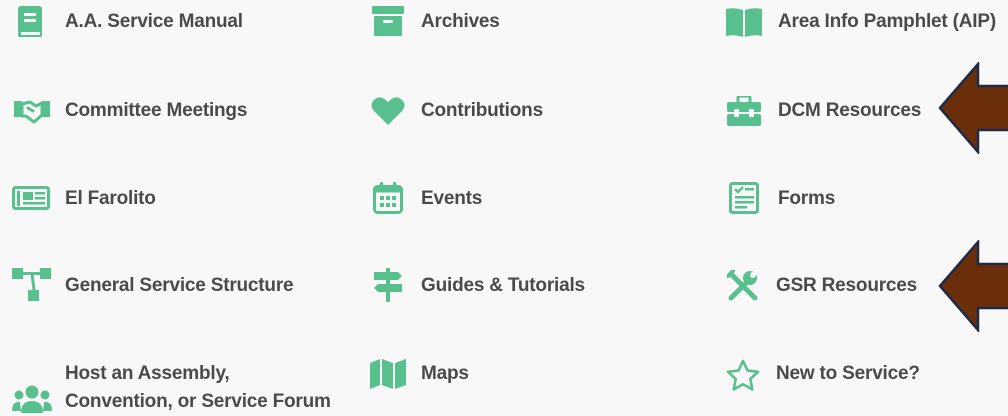 The height and width of the screenshot is (416, 1008). What do you see at coordinates (388, 198) in the screenshot?
I see `calendar-icon` at bounding box center [388, 198].